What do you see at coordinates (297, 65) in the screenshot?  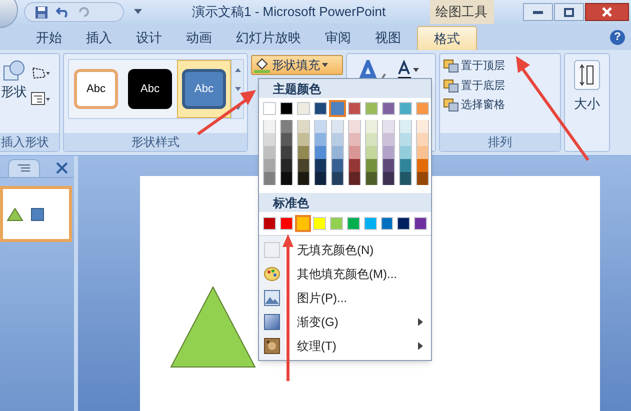 I see `shape-fill-button: 形状填充` at bounding box center [297, 65].